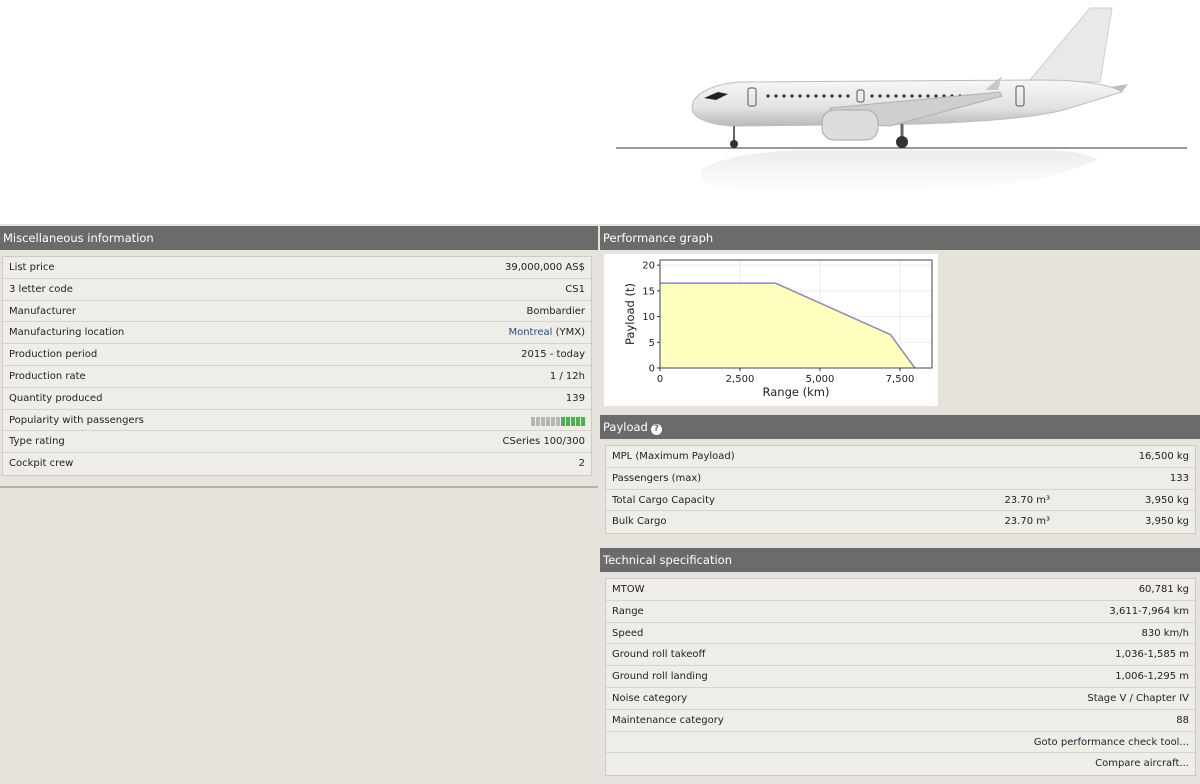 The image size is (1200, 784). I want to click on table-row: MTOW 60,781 kg, so click(900, 590).